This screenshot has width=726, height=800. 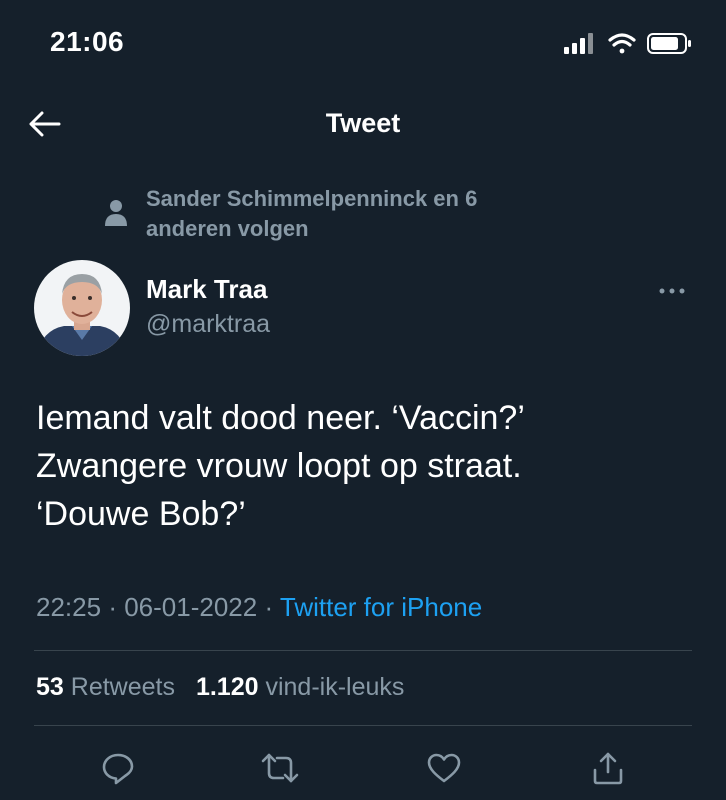 I want to click on more-horizontal-icon, so click(x=672, y=291).